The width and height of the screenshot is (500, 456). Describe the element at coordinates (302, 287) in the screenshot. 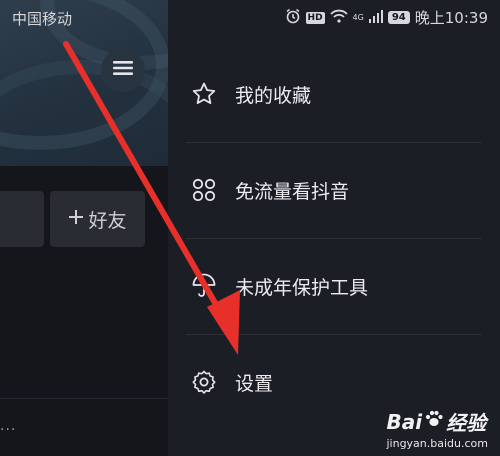

I see `drawer-item-label: 未成年保护工具` at that location.